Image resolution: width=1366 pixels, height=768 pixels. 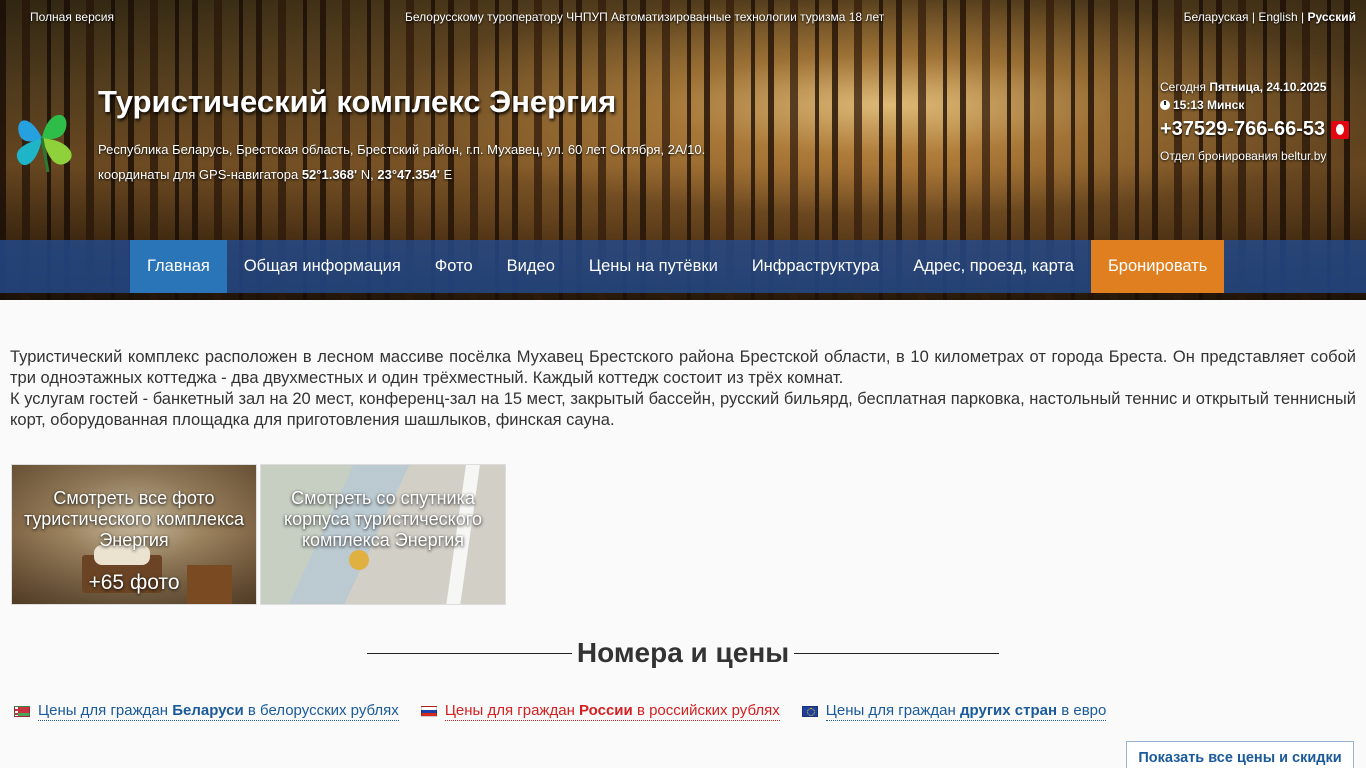 I want to click on prices-belarus-pre: Цены для граждан, so click(x=103, y=710).